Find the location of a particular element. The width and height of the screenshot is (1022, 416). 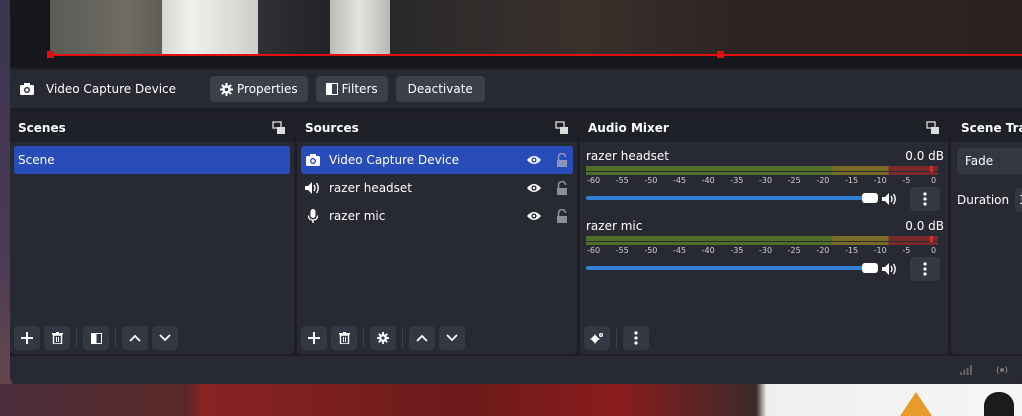

transition-select: Fade is located at coordinates (989, 161).